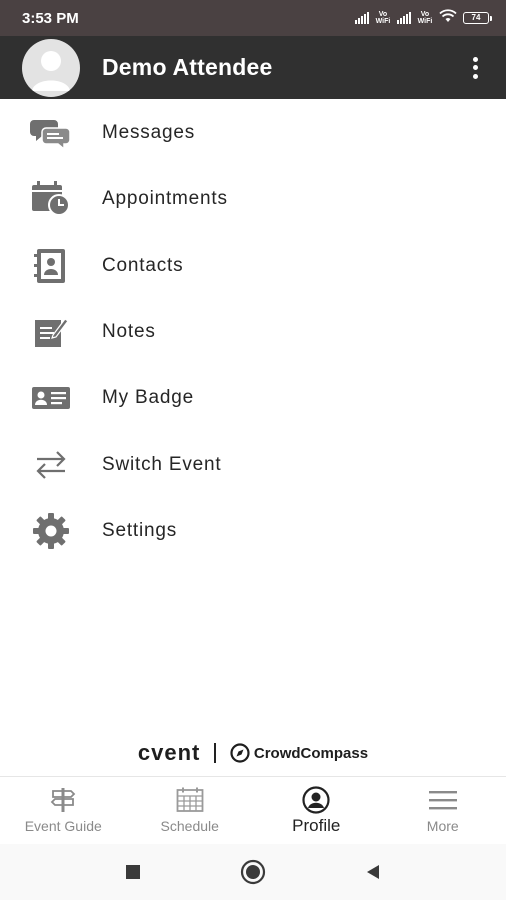 This screenshot has width=506, height=900. I want to click on calendar-clock-icon, so click(51, 199).